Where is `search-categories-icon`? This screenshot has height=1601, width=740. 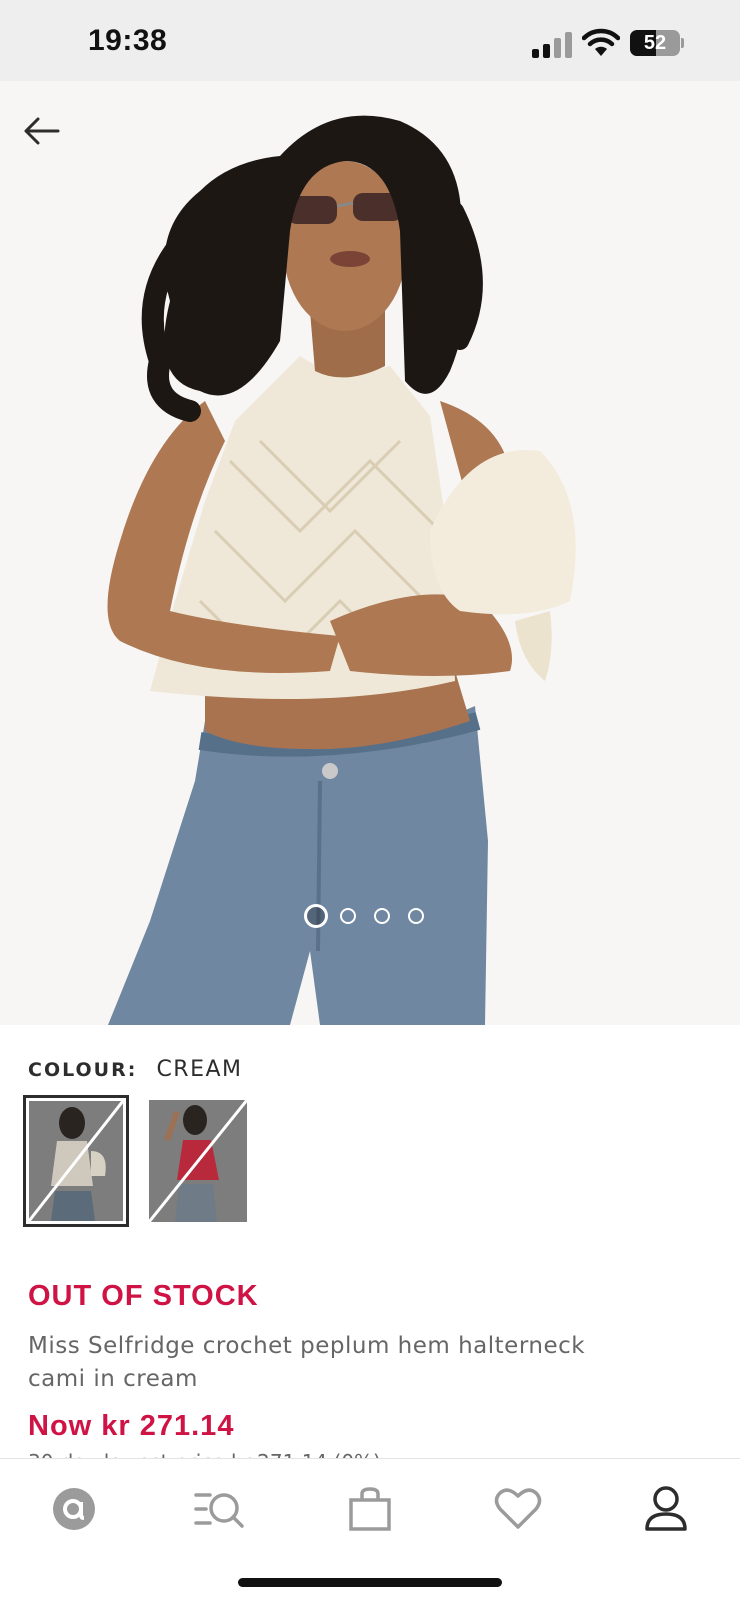 search-categories-icon is located at coordinates (220, 1509).